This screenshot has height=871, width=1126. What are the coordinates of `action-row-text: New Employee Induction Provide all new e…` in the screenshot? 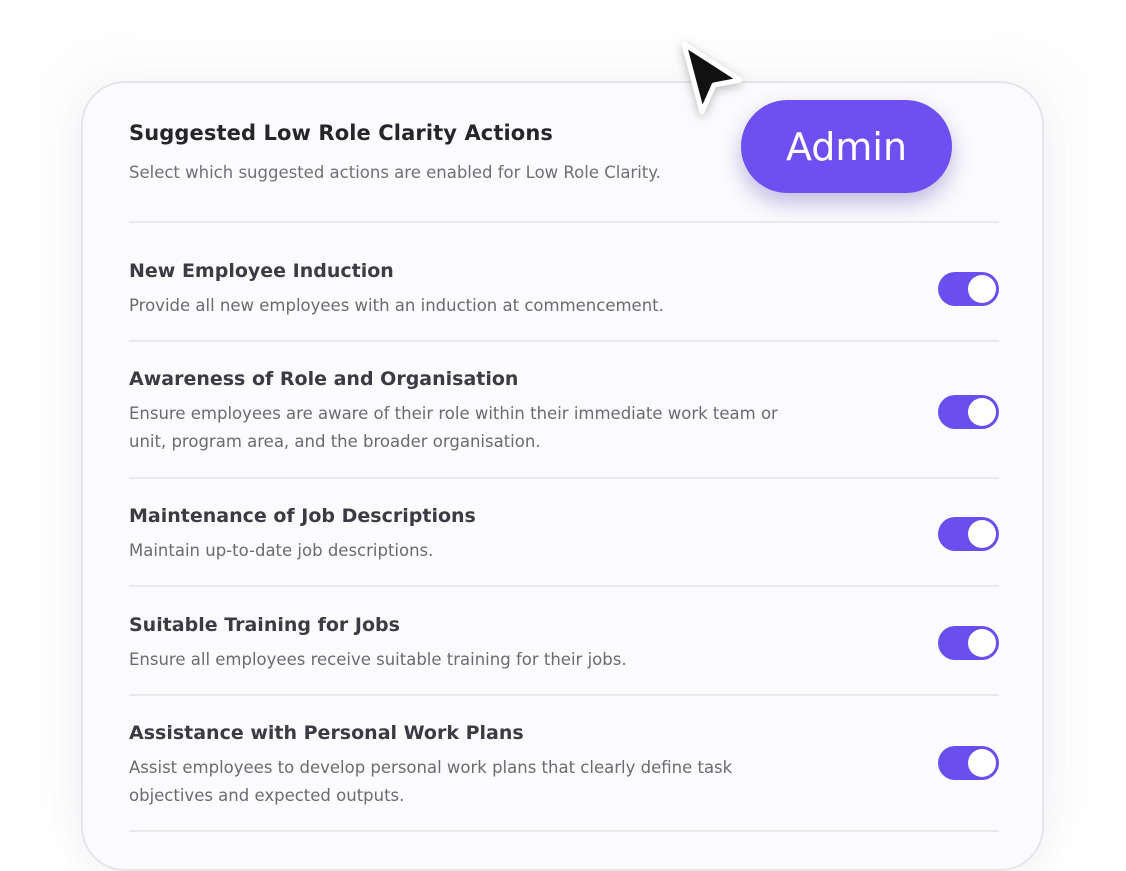 It's located at (459, 290).